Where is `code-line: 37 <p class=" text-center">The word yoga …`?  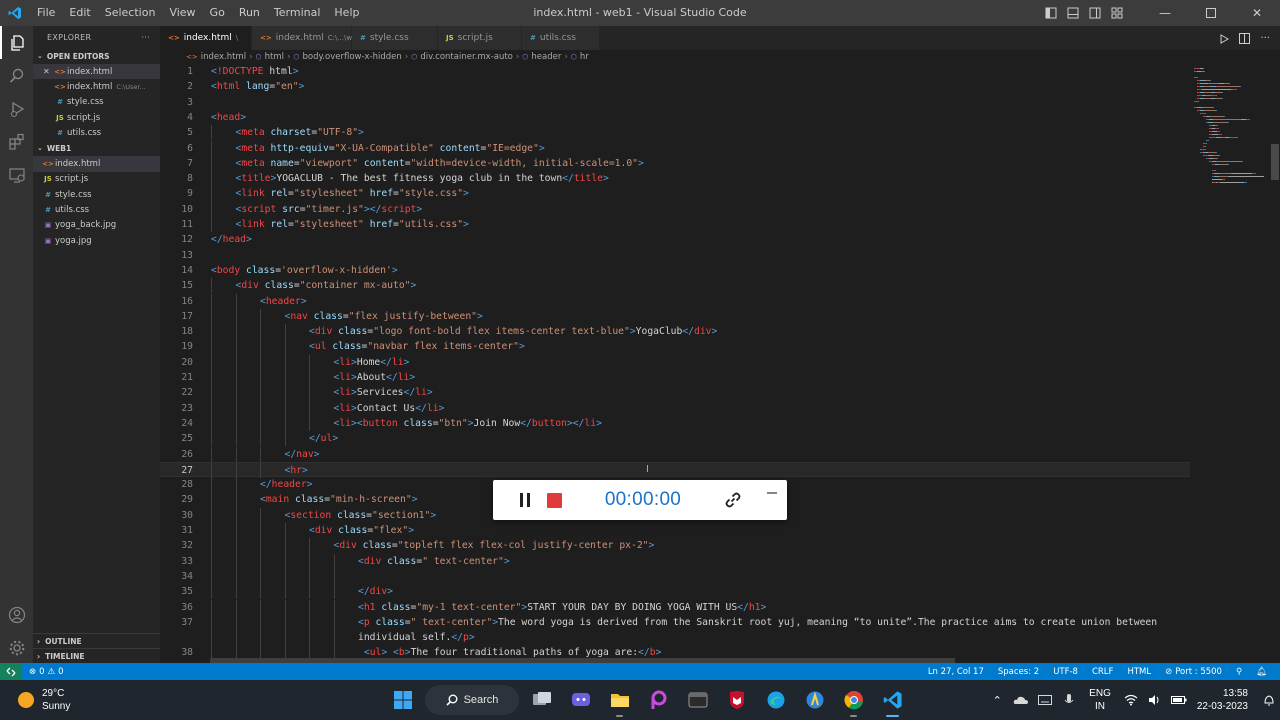
code-line: 37 <p class=" text-center">The word yoga … is located at coordinates (675, 622).